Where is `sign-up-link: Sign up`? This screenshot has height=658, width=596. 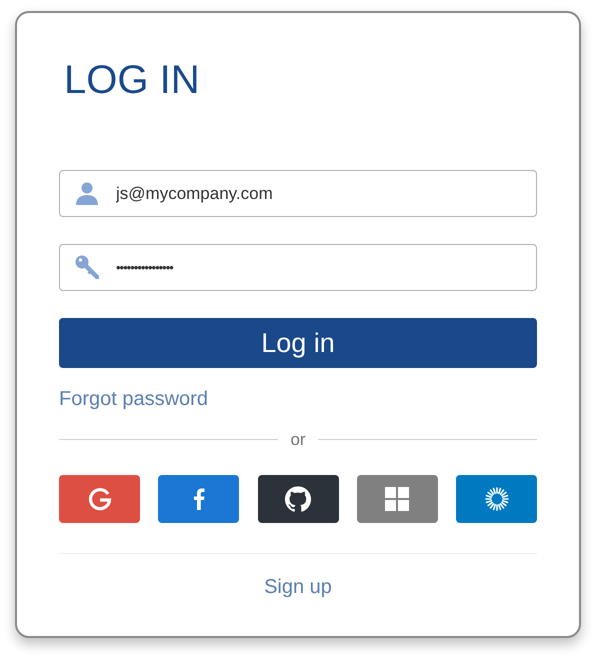 sign-up-link: Sign up is located at coordinates (298, 586).